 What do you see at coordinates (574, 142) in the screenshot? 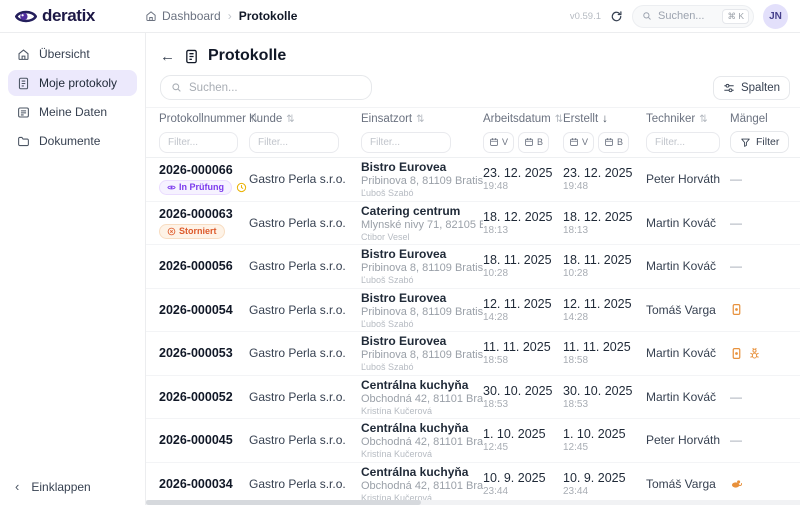
I see `calendar-icon` at bounding box center [574, 142].